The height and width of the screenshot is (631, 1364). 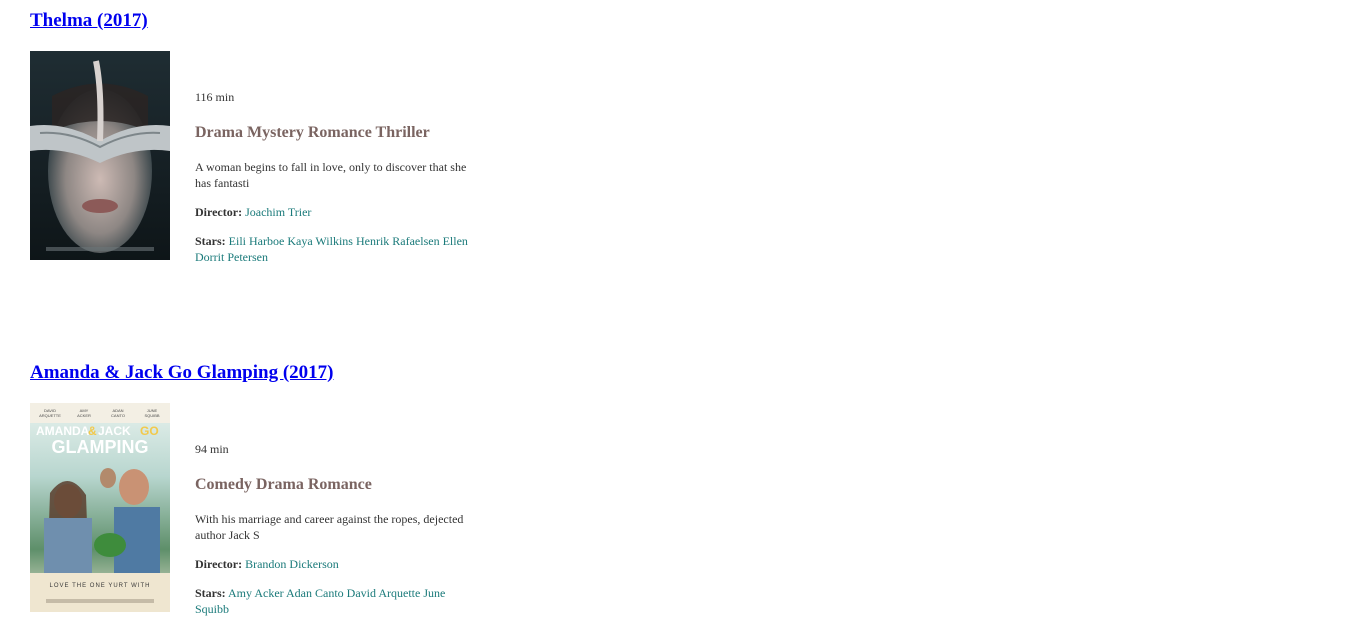 I want to click on star-link: Kaya Wilkins, so click(x=318, y=241).